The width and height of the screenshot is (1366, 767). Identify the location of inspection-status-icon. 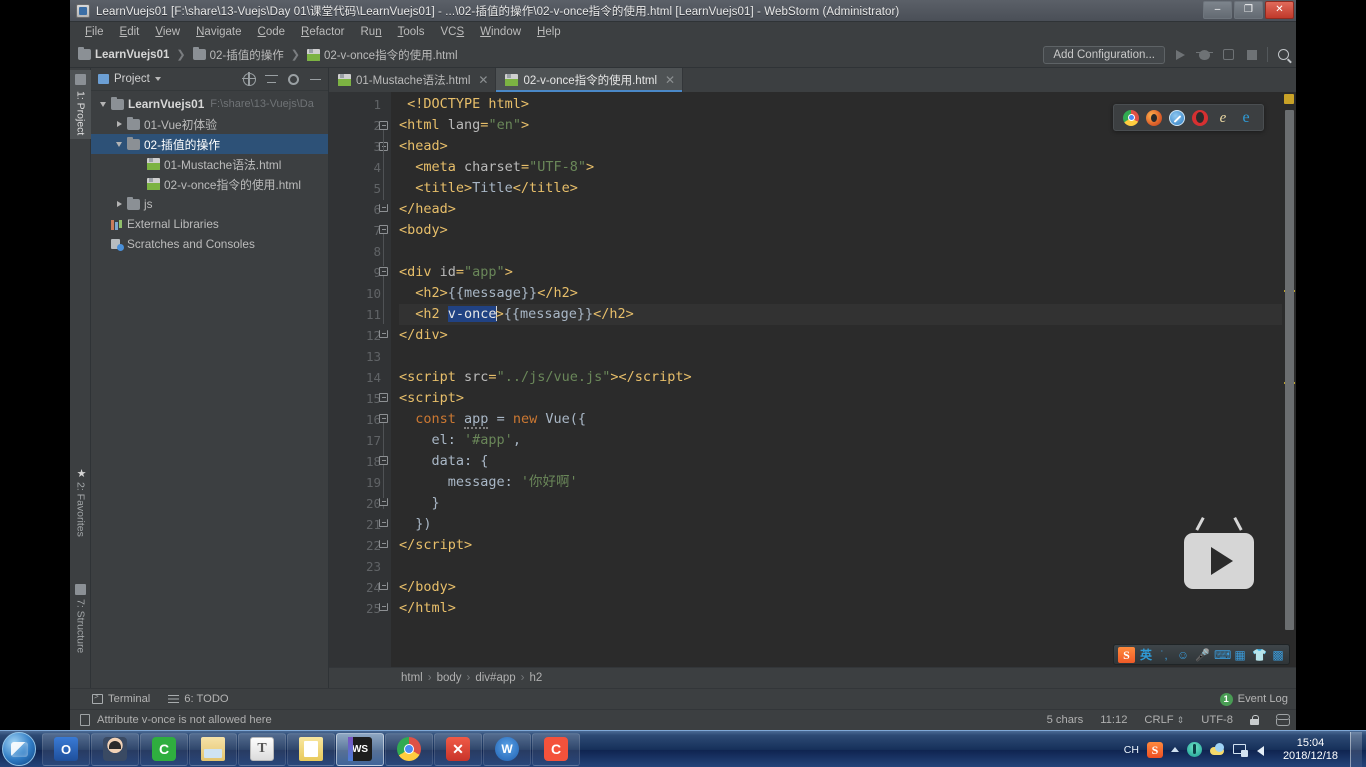
(1289, 99).